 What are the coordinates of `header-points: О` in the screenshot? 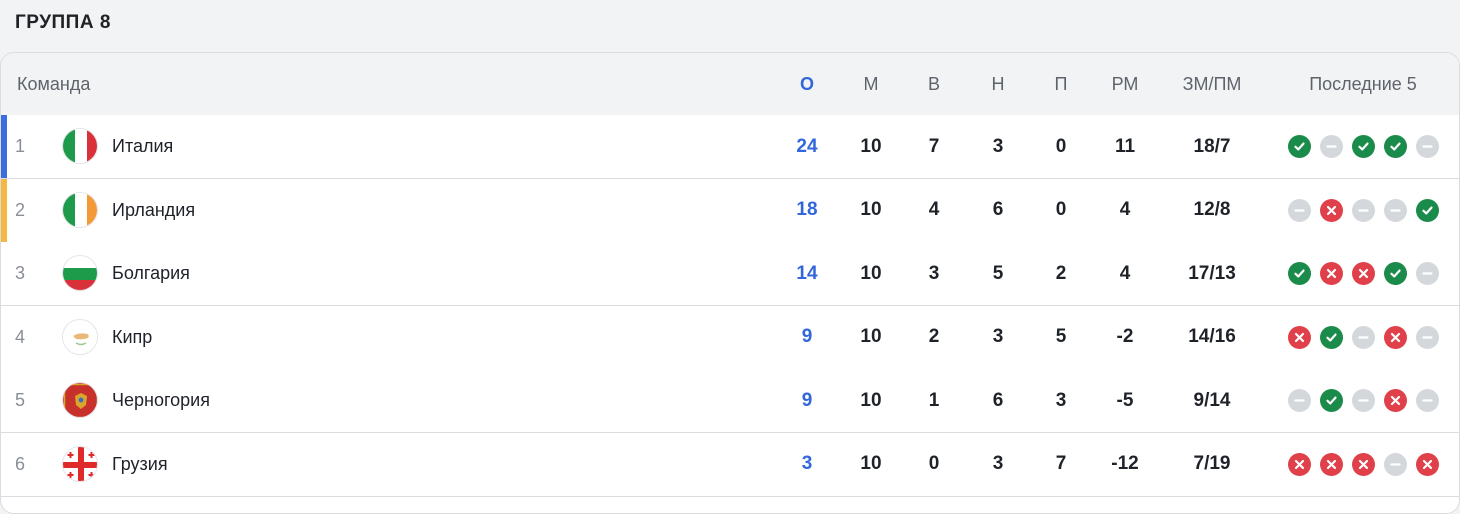 It's located at (807, 84).